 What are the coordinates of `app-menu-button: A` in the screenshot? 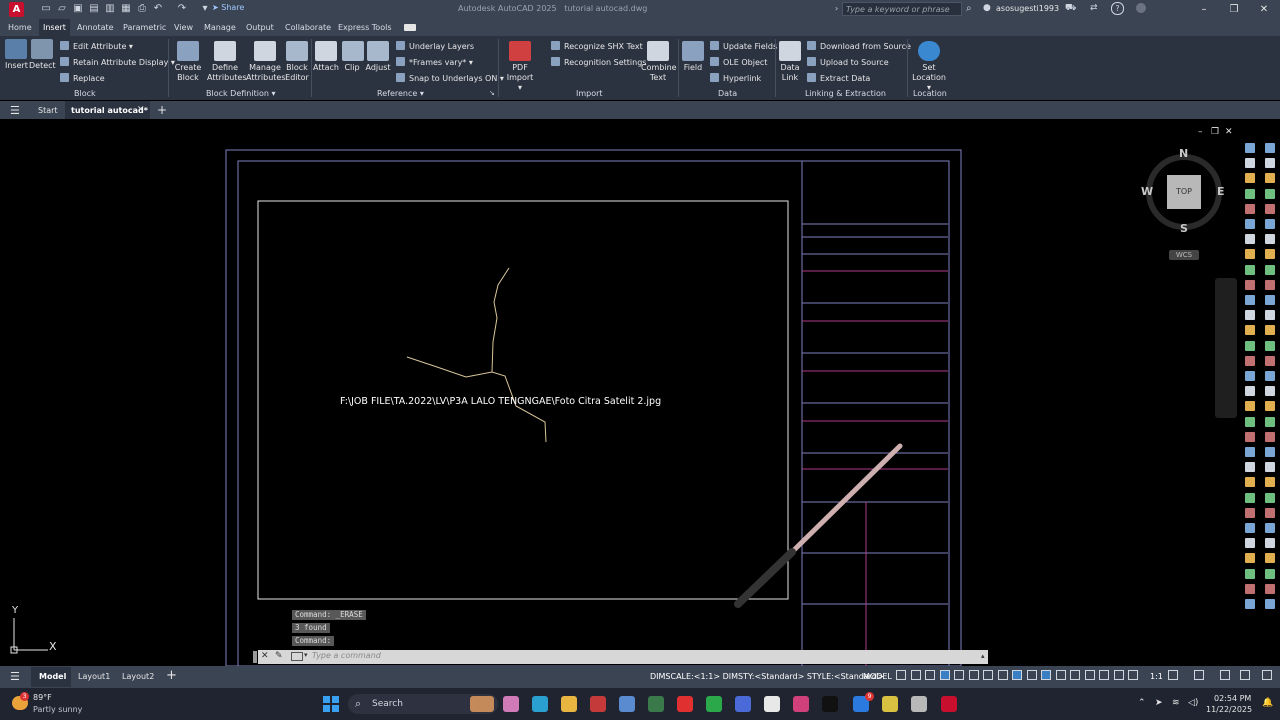 It's located at (16, 9).